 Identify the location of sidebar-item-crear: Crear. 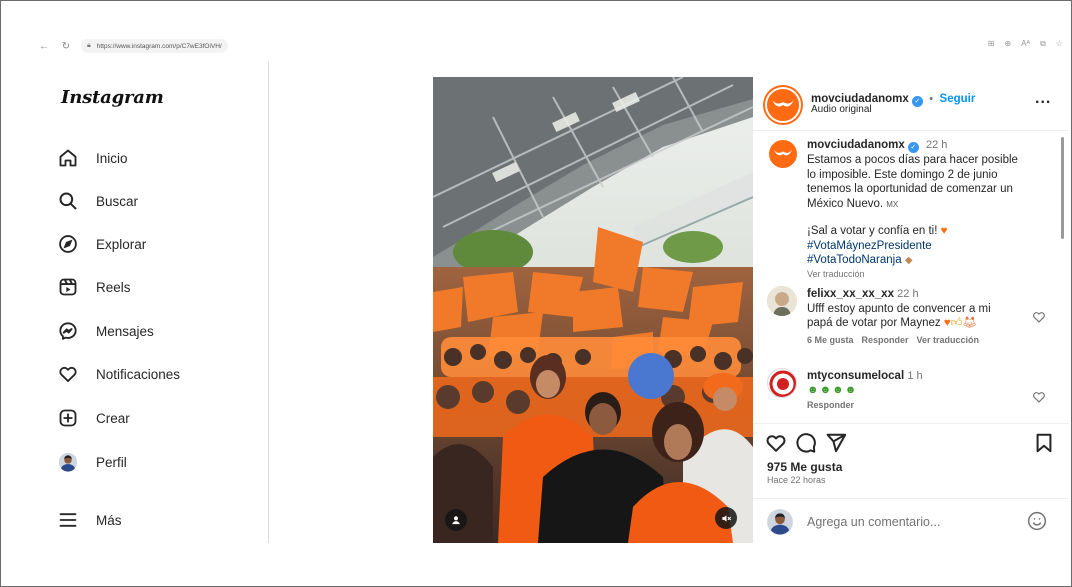
(157, 418).